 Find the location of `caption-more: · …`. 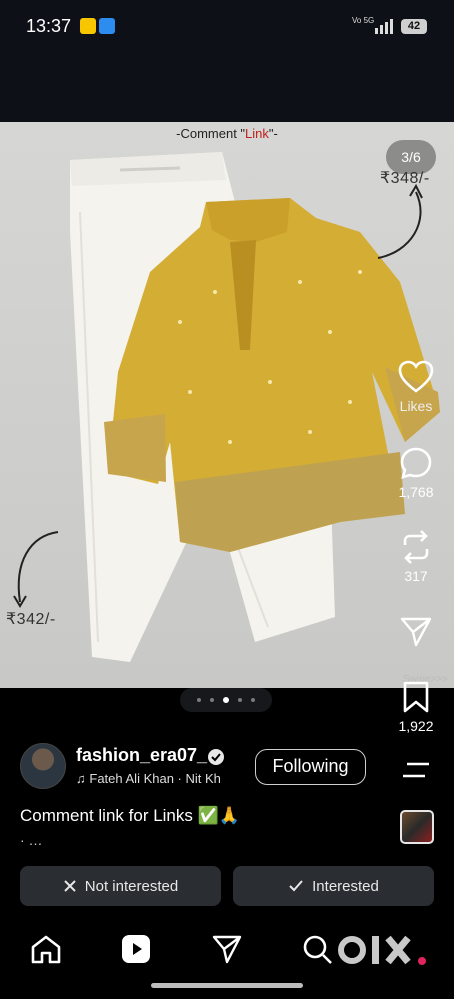

caption-more: · … is located at coordinates (31, 840).